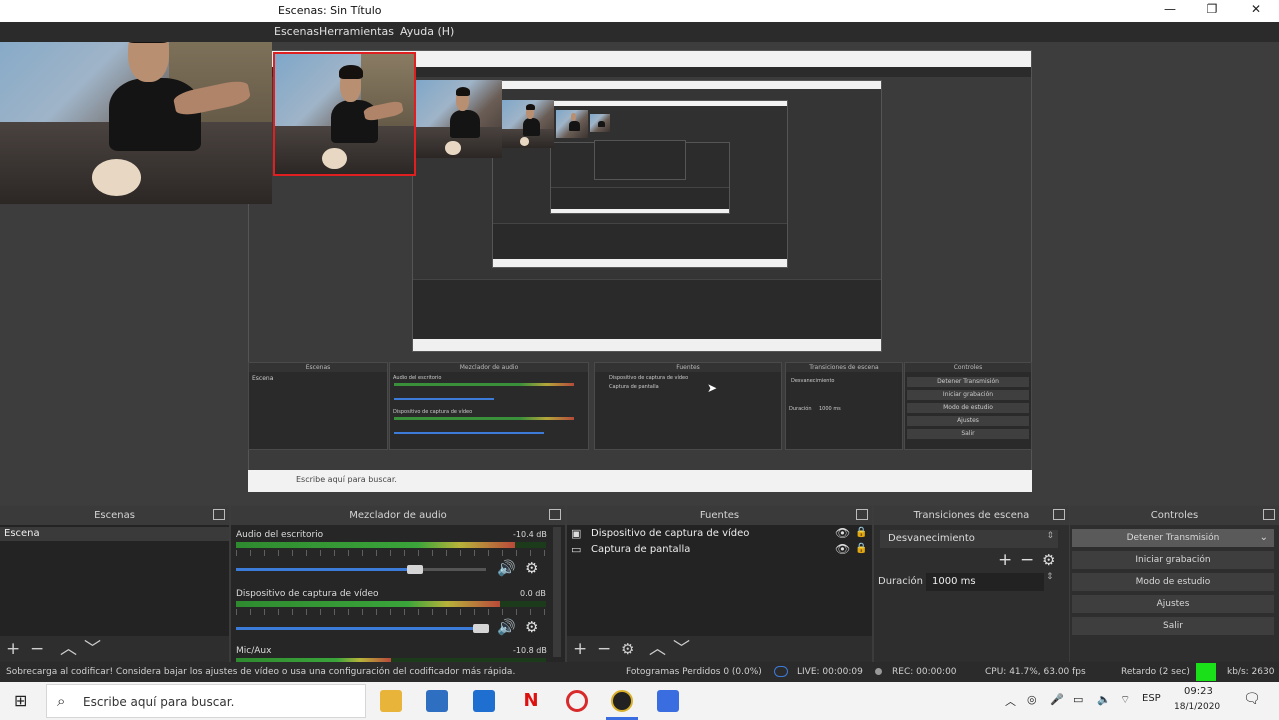  What do you see at coordinates (344, 114) in the screenshot?
I see `selected-source-webcam` at bounding box center [344, 114].